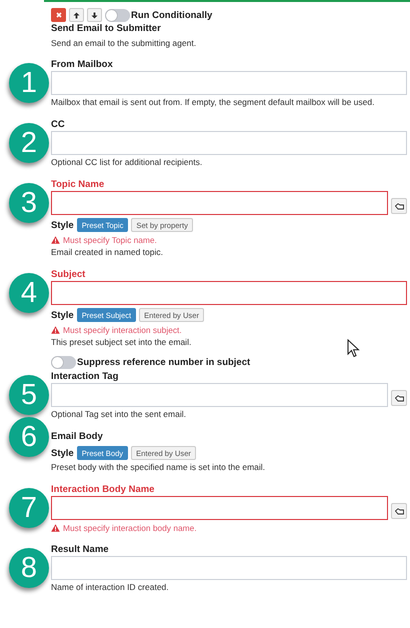 The height and width of the screenshot is (628, 410). What do you see at coordinates (103, 489) in the screenshot?
I see `field-label: Interaction Body Name` at bounding box center [103, 489].